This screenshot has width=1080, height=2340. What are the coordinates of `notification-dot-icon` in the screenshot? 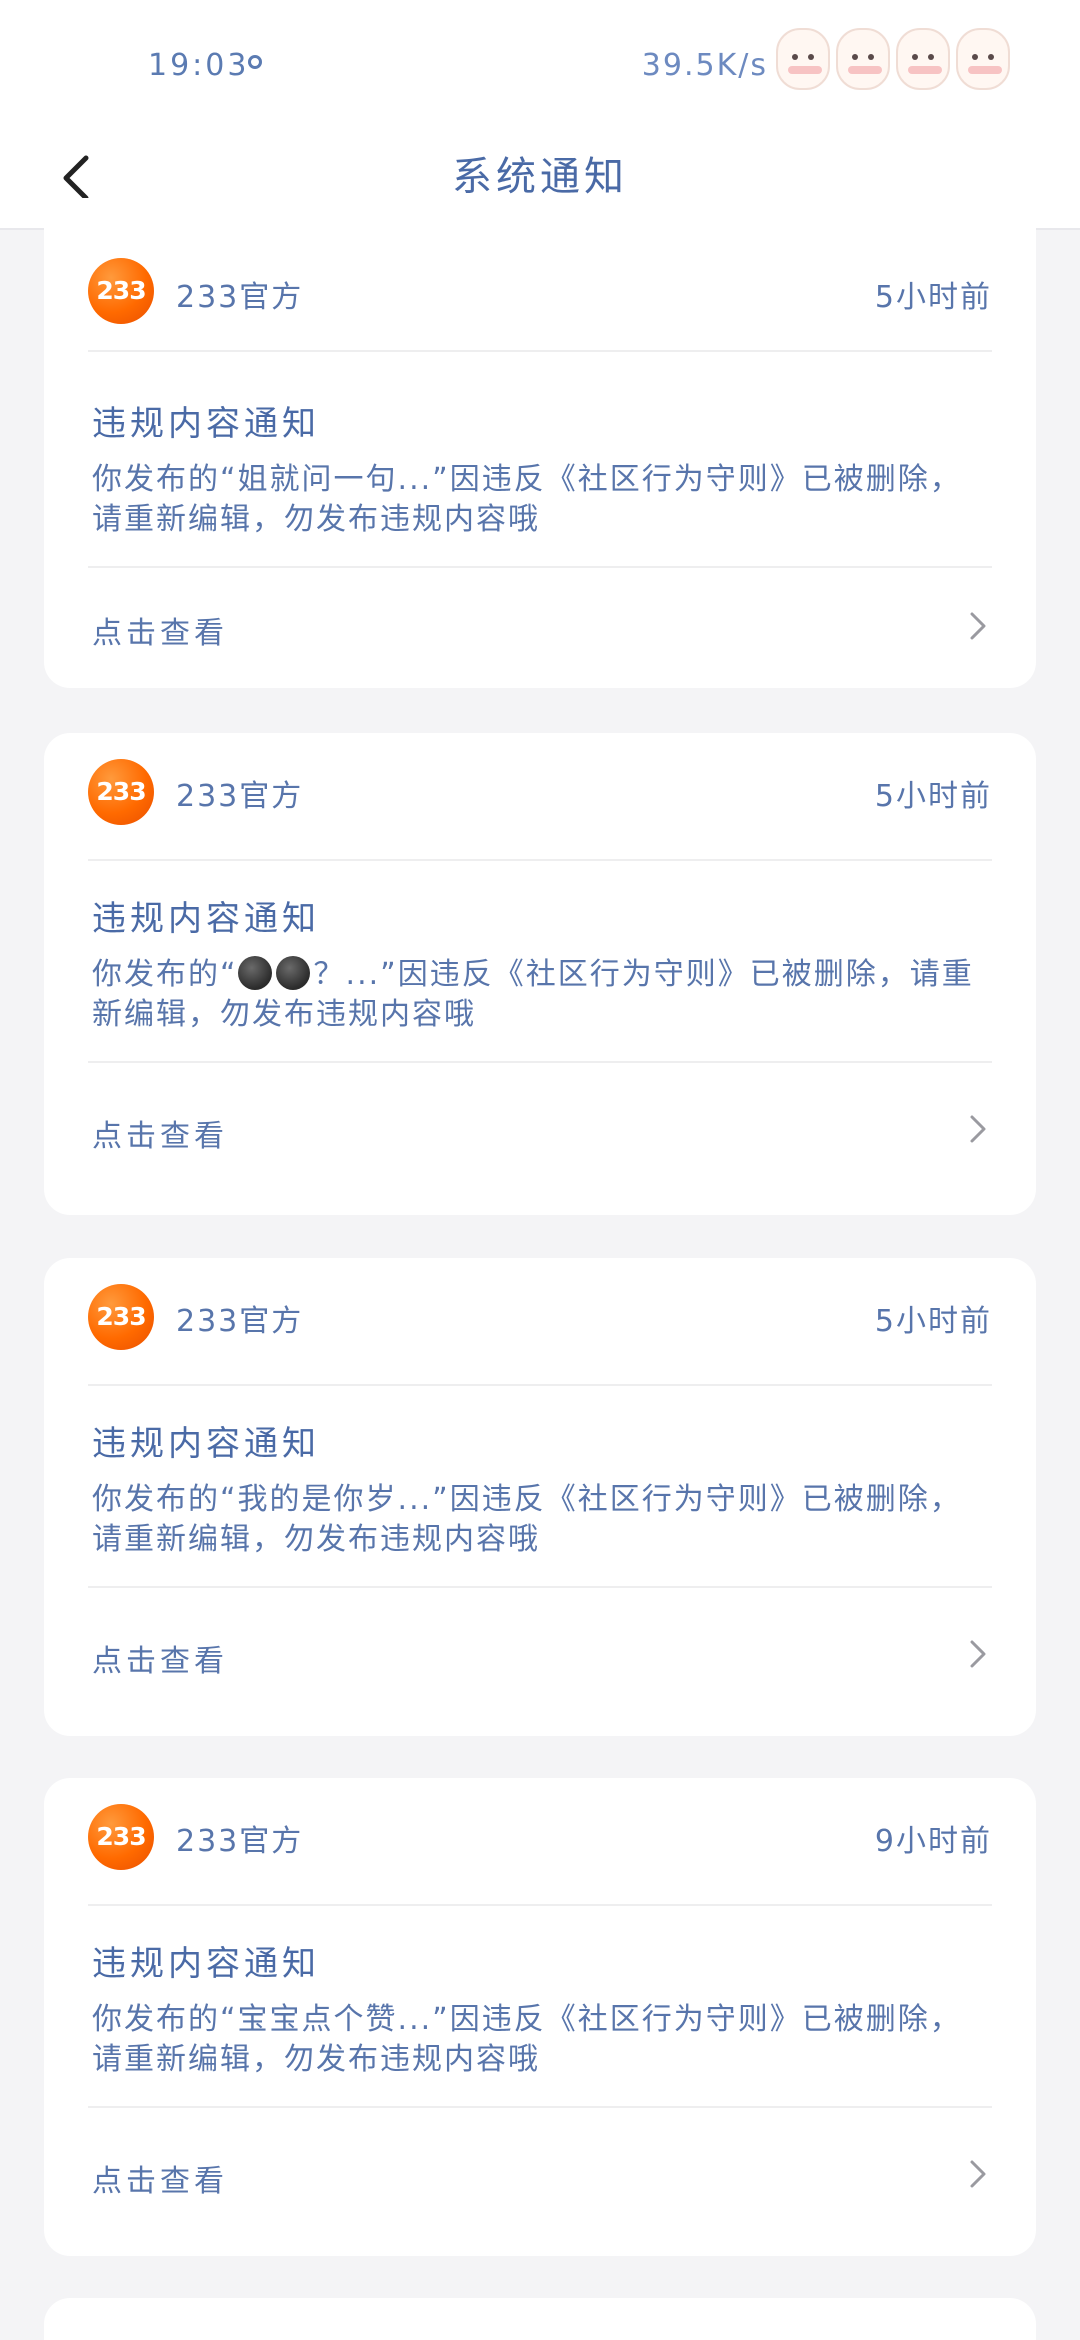 It's located at (255, 62).